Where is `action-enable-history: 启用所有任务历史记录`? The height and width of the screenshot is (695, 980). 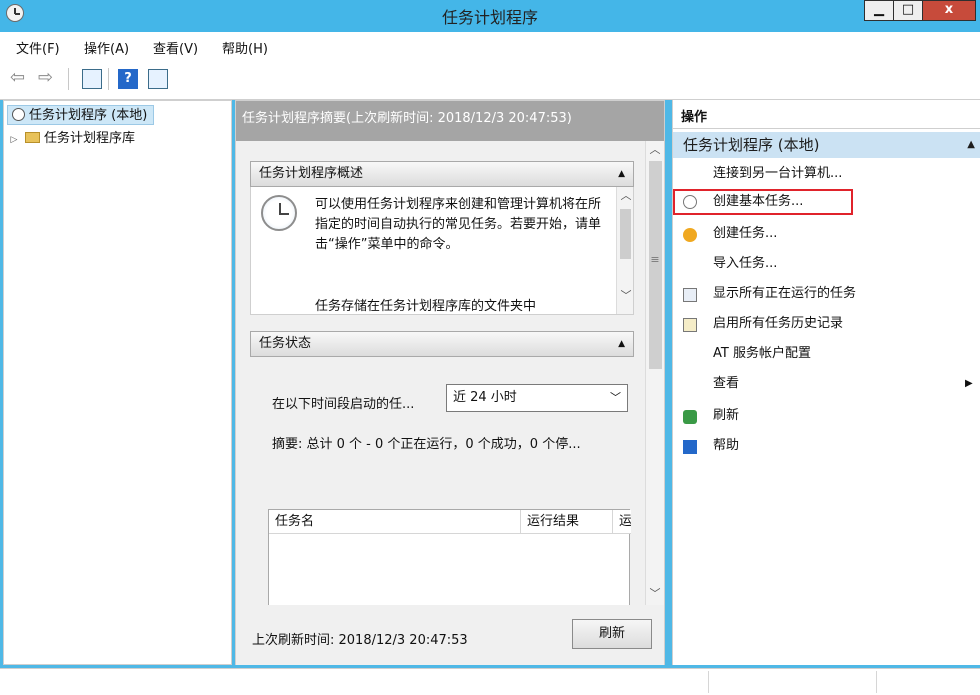
action-enable-history: 启用所有任务历史记录 is located at coordinates (778, 324).